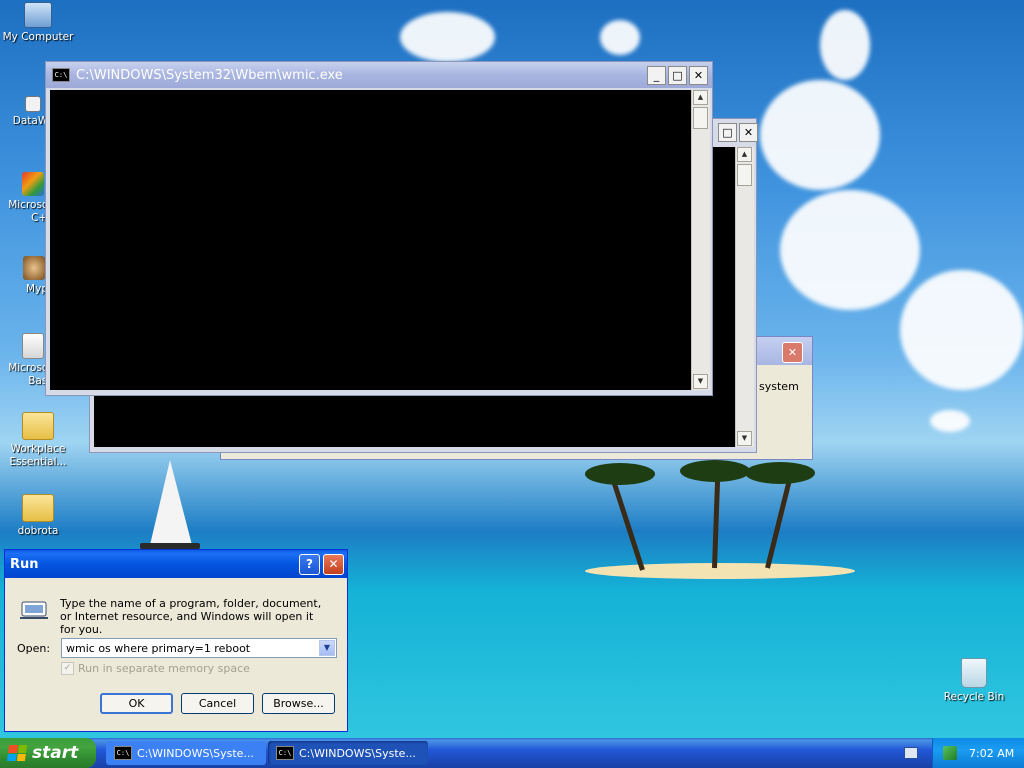  What do you see at coordinates (991, 753) in the screenshot?
I see `clock: 7:02 AM` at bounding box center [991, 753].